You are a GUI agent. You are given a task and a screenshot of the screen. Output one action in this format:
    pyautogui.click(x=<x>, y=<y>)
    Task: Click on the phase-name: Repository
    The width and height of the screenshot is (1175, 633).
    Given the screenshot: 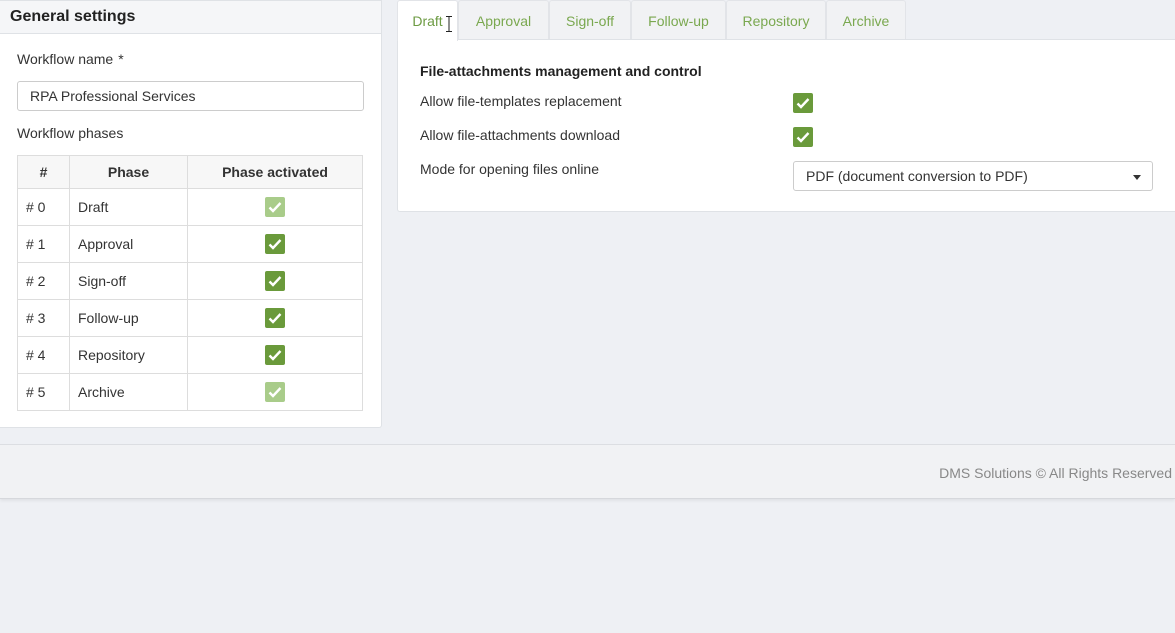 What is the action you would take?
    pyautogui.click(x=128, y=355)
    